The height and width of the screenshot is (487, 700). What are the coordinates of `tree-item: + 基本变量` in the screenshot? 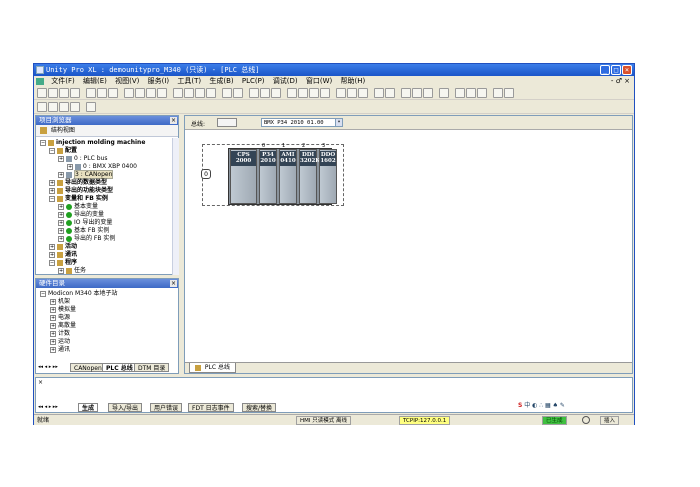 It's located at (78, 207).